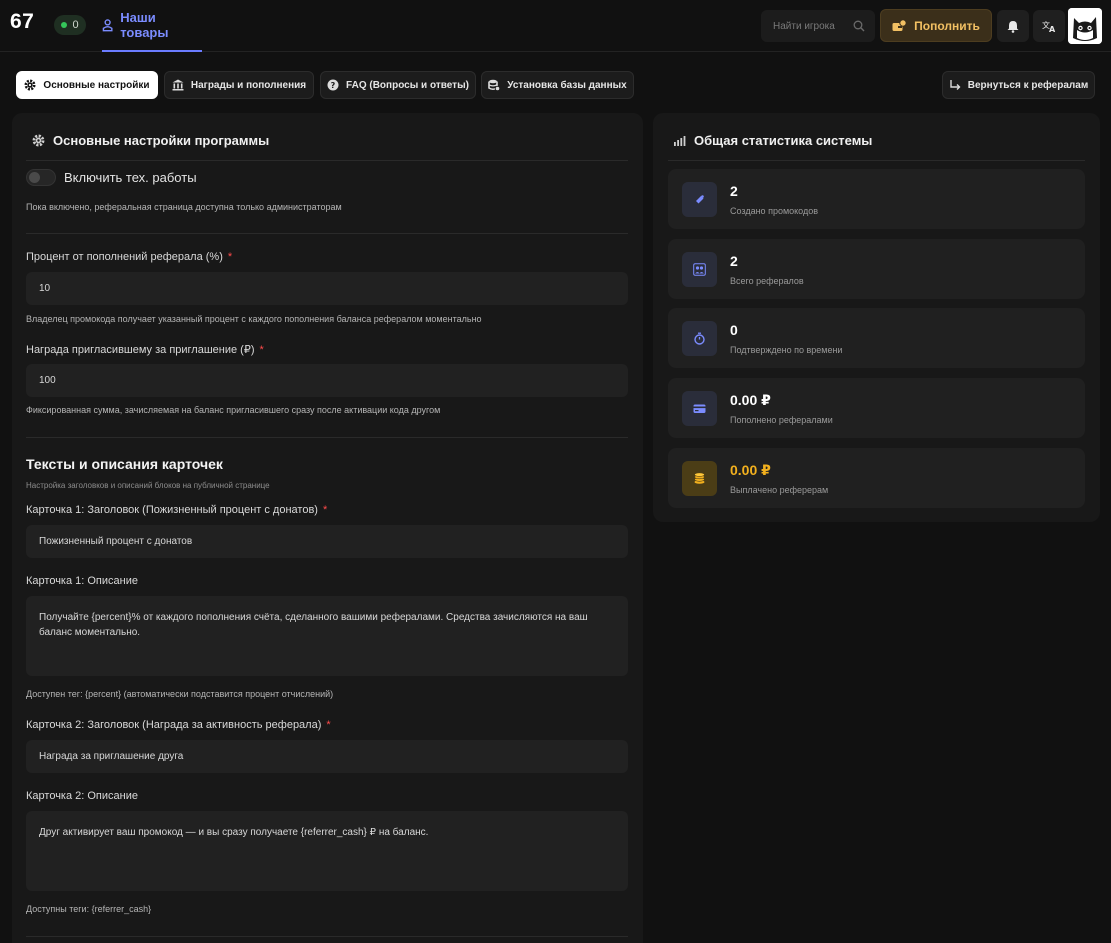  I want to click on stat-label: Всего рефералов, so click(767, 281).